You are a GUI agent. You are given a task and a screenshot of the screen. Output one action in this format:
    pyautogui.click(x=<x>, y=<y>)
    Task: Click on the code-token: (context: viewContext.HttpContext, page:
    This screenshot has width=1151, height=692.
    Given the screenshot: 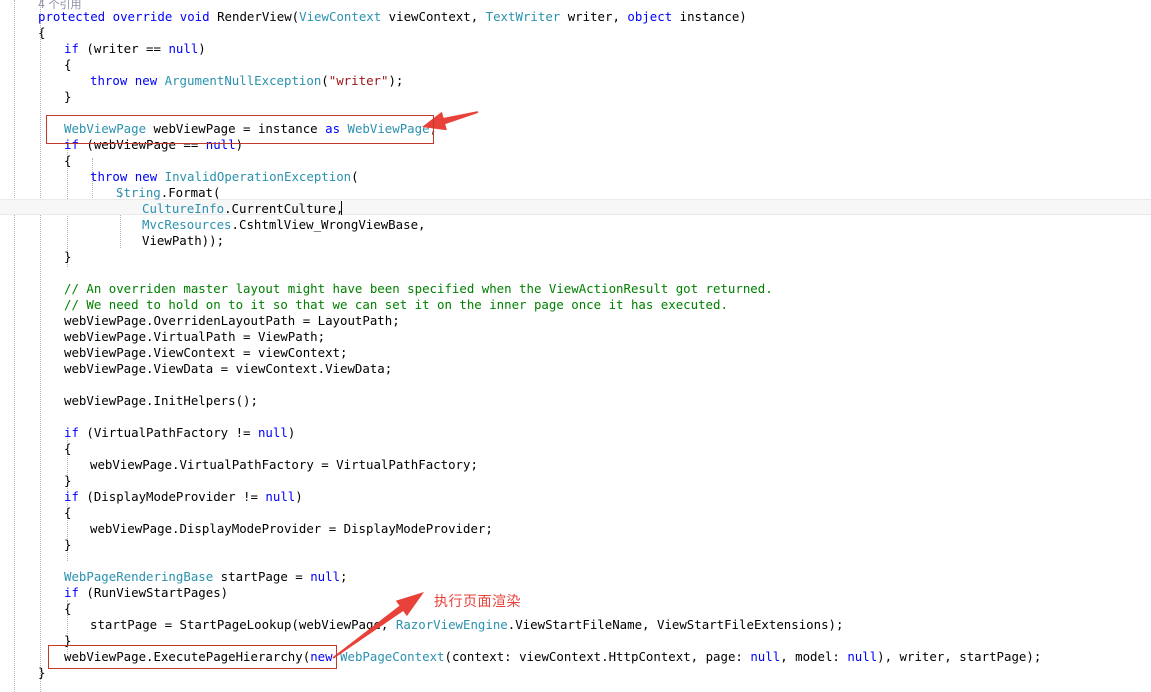 What is the action you would take?
    pyautogui.click(x=597, y=656)
    